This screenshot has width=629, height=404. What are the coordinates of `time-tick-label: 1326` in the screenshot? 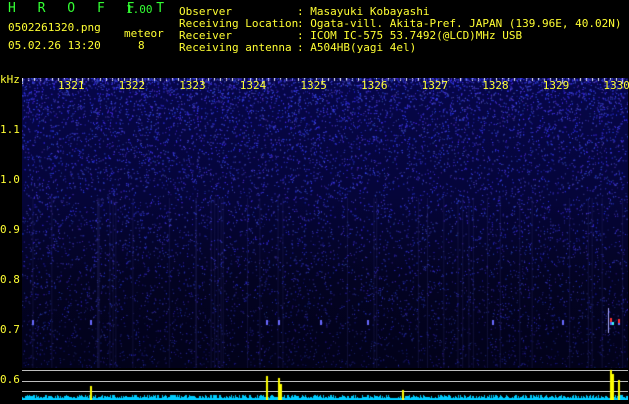 It's located at (374, 85).